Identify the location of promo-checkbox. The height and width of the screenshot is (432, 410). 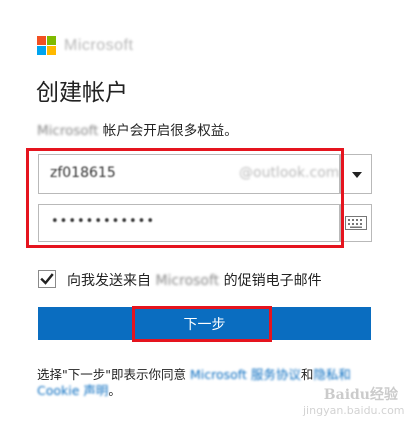
(47, 279).